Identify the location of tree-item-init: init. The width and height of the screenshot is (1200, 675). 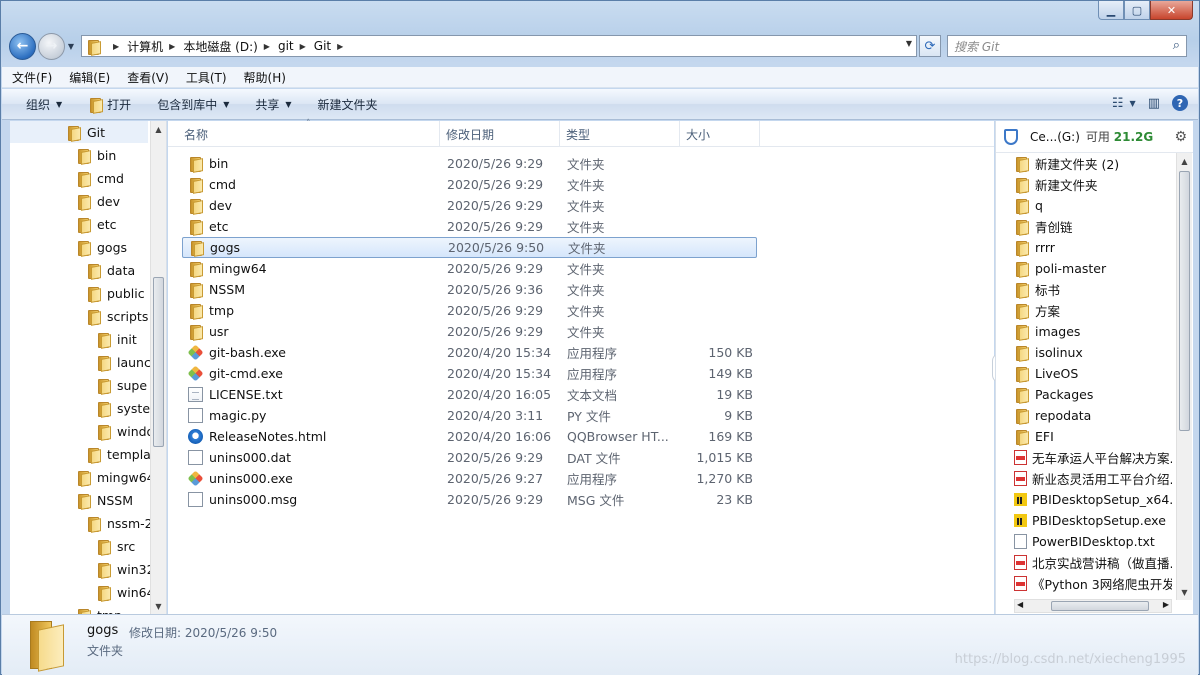
(116, 339).